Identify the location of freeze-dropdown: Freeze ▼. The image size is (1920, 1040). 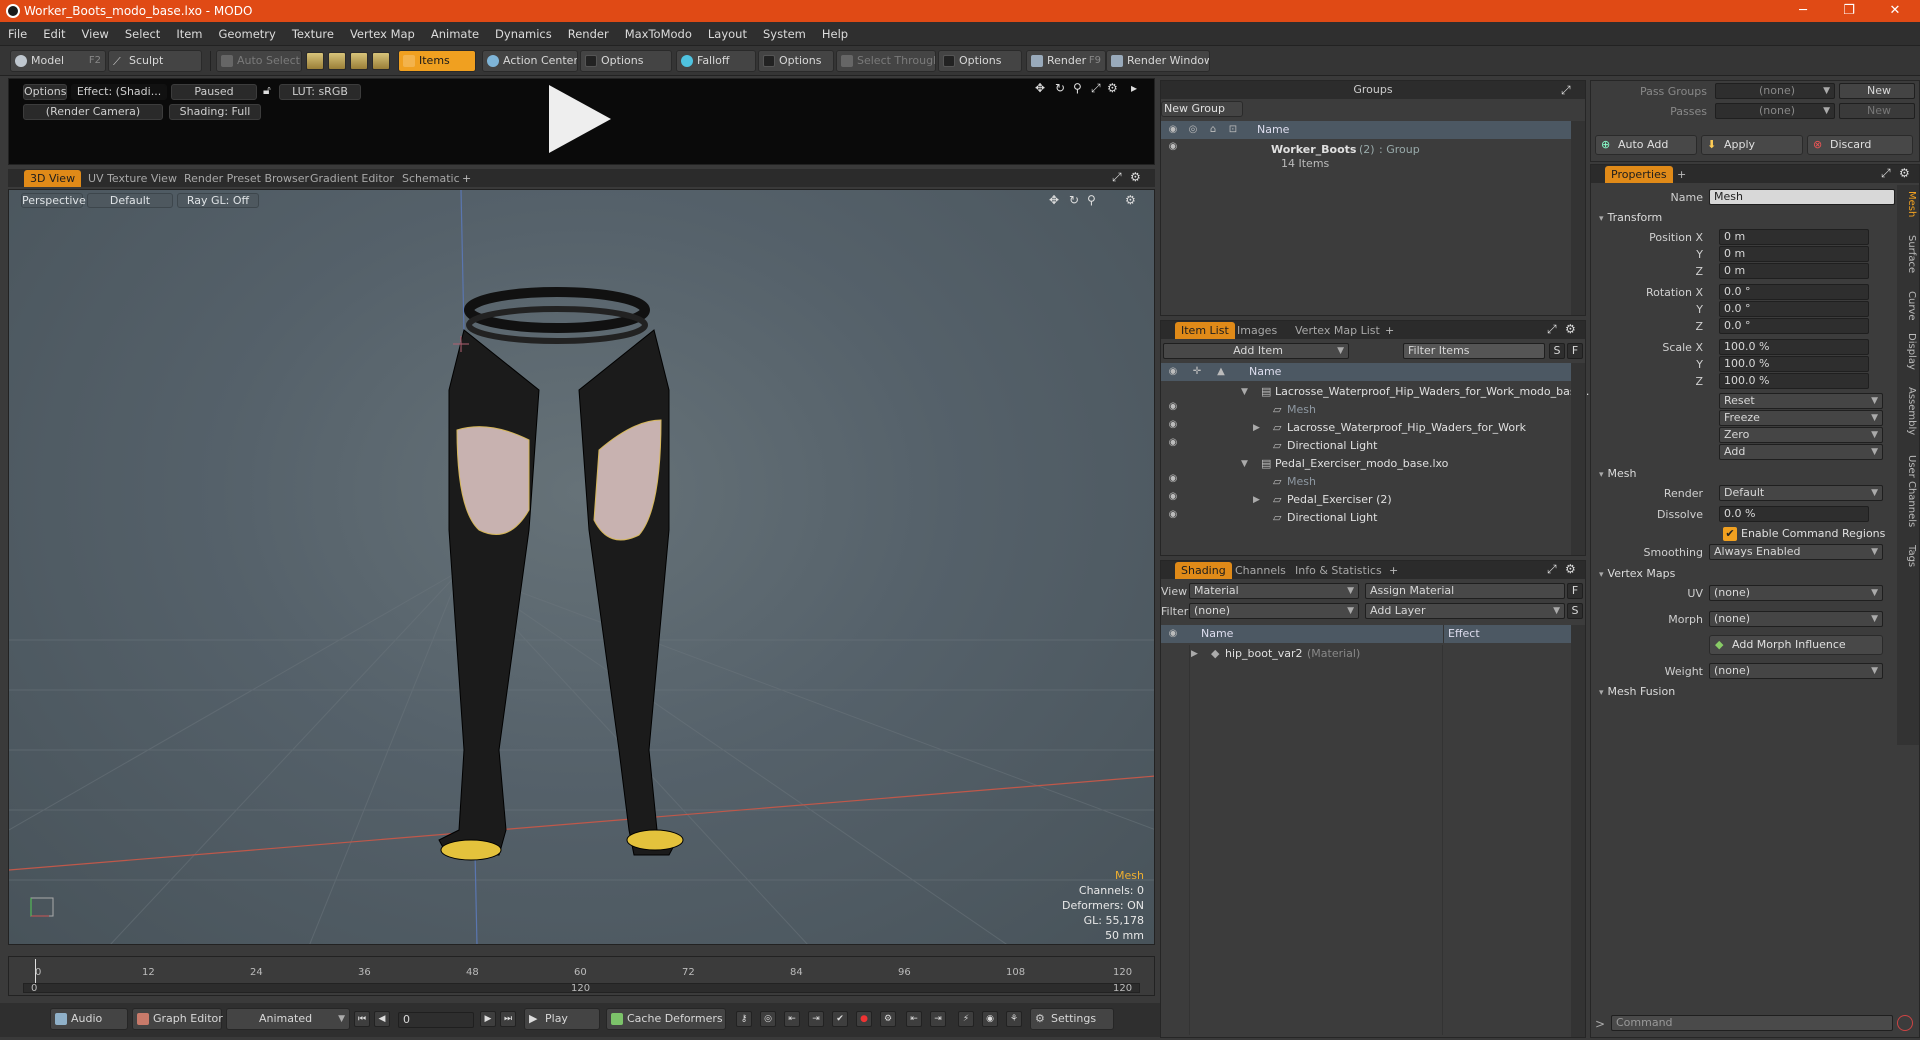
(1801, 418).